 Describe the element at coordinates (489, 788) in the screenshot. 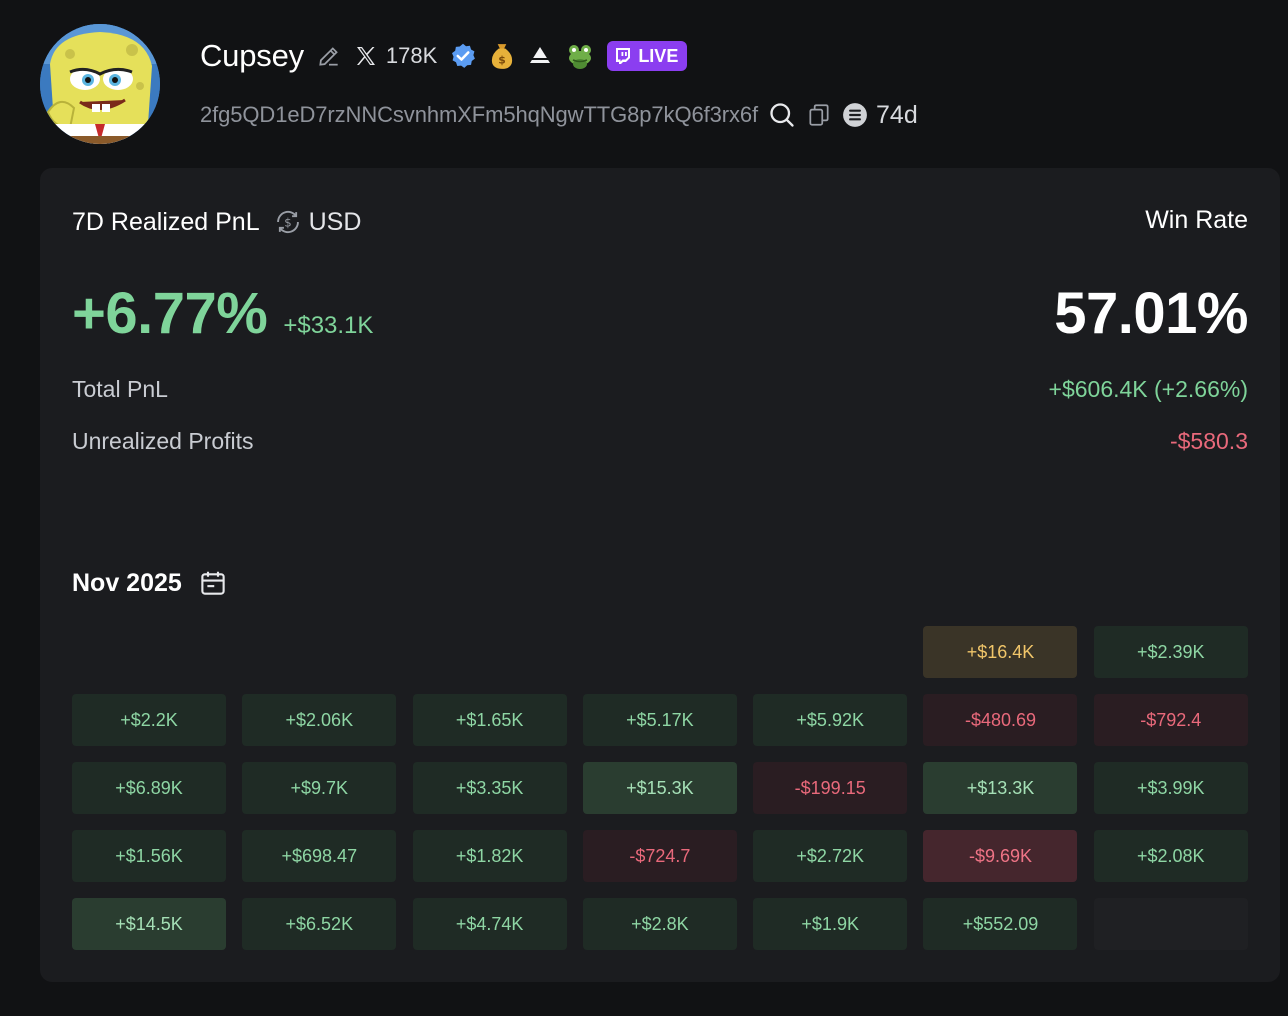

I see `calendar-day-cell: +$3.35K` at that location.